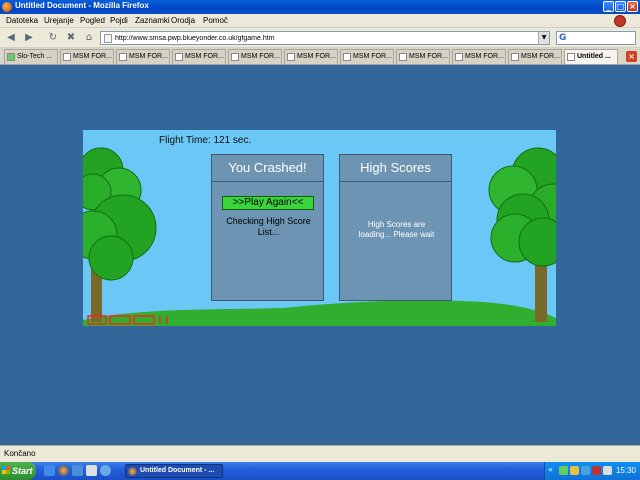 This screenshot has height=480, width=640. I want to click on back-icon: ◀, so click(11, 38).